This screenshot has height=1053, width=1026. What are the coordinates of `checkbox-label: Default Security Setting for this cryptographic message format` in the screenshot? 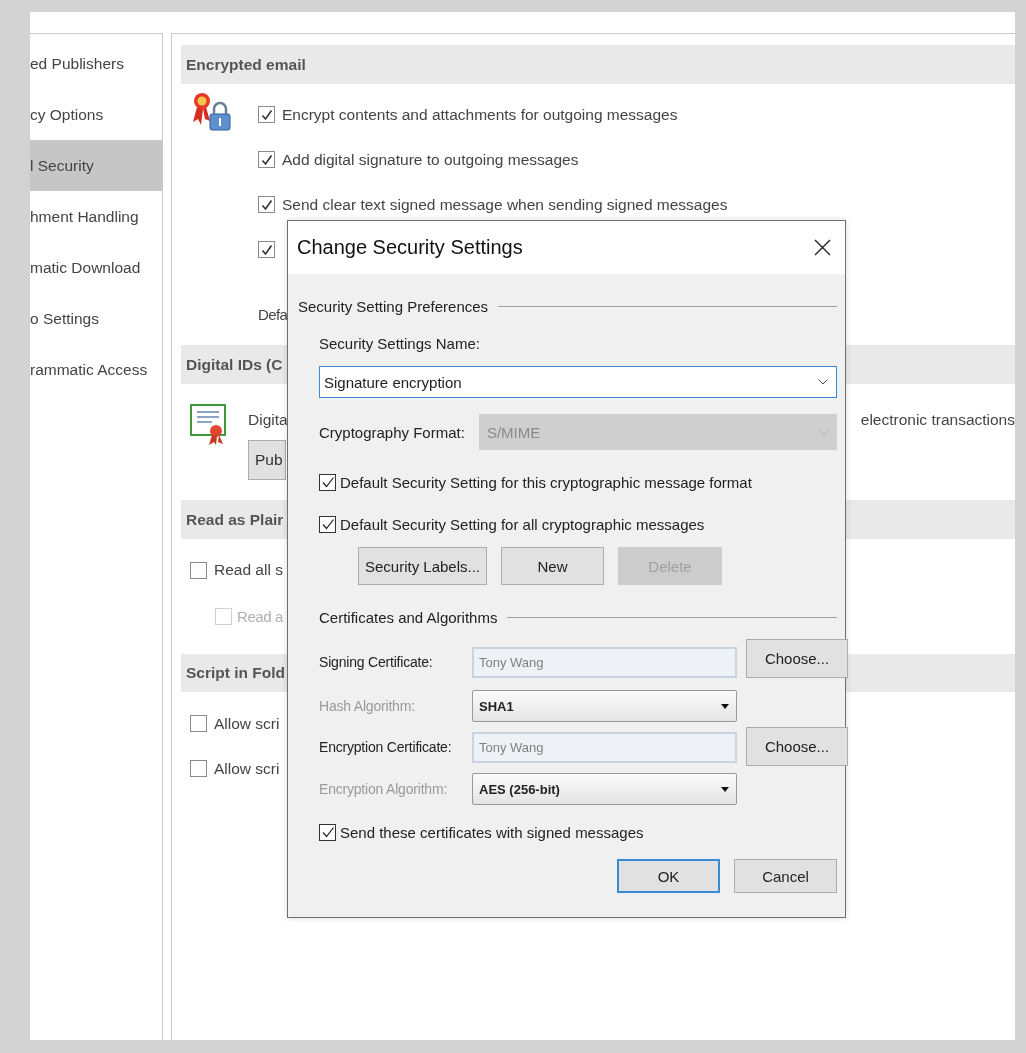 It's located at (546, 482).